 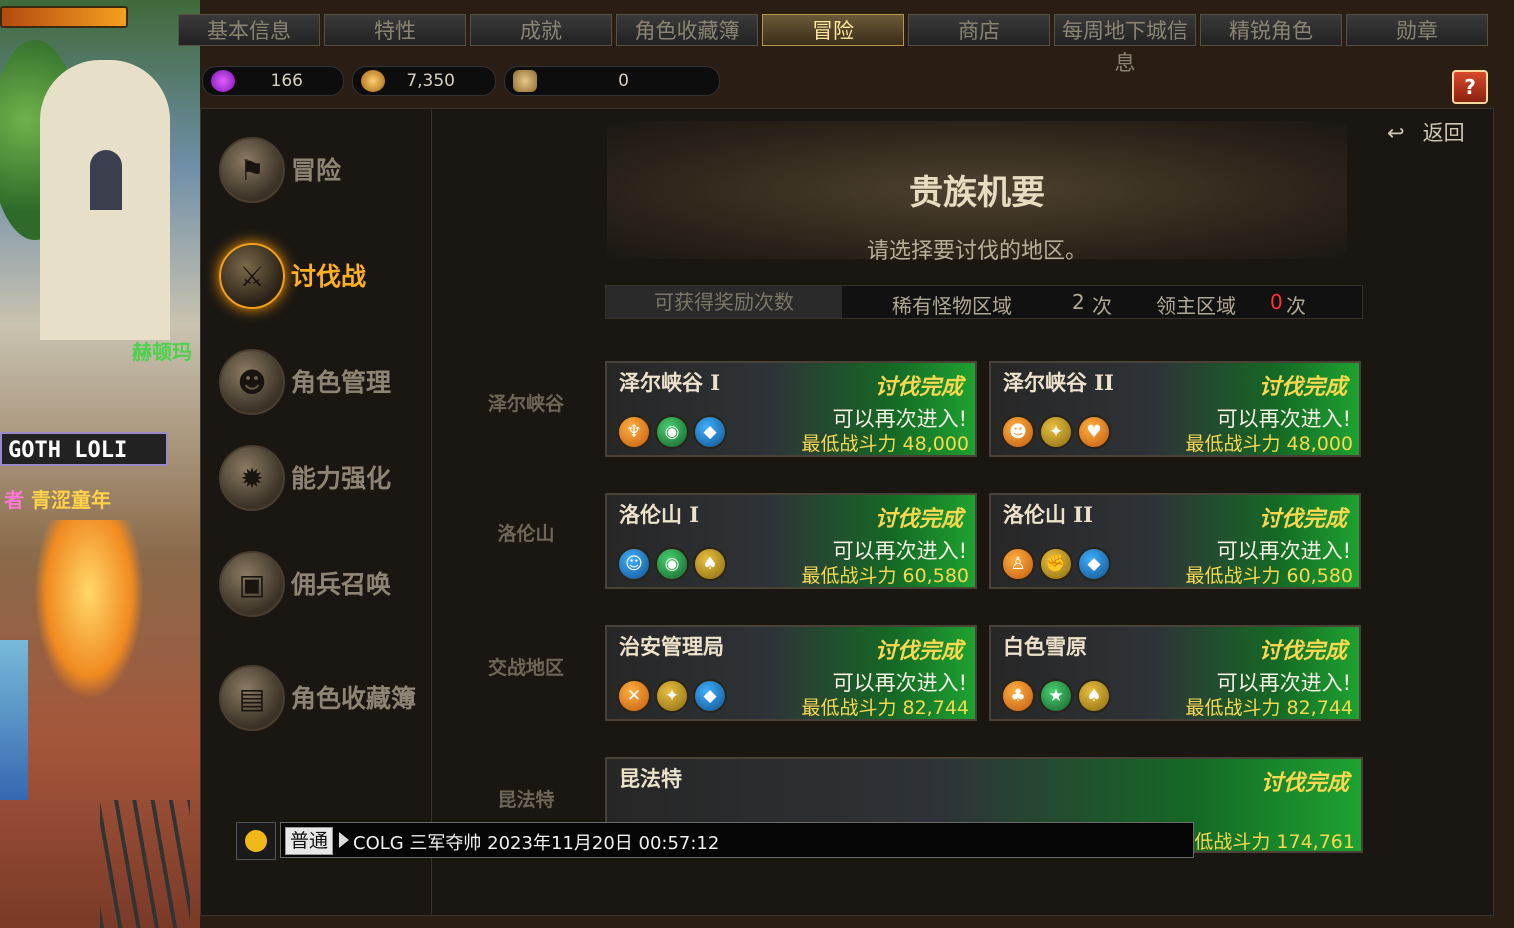 I want to click on sidebar-item-label: 角色管理, so click(x=341, y=382).